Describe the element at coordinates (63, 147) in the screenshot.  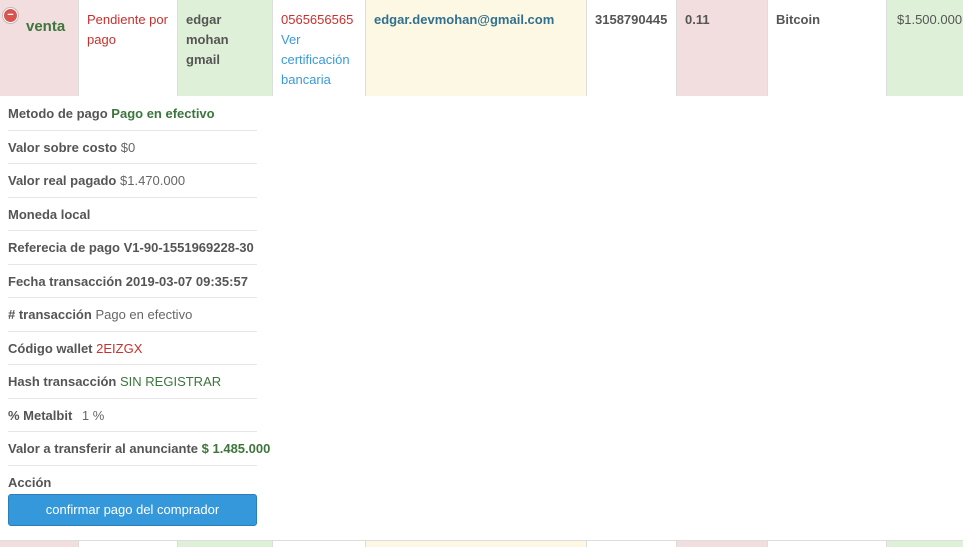
I see `detail-label: Valor sobre costo` at that location.